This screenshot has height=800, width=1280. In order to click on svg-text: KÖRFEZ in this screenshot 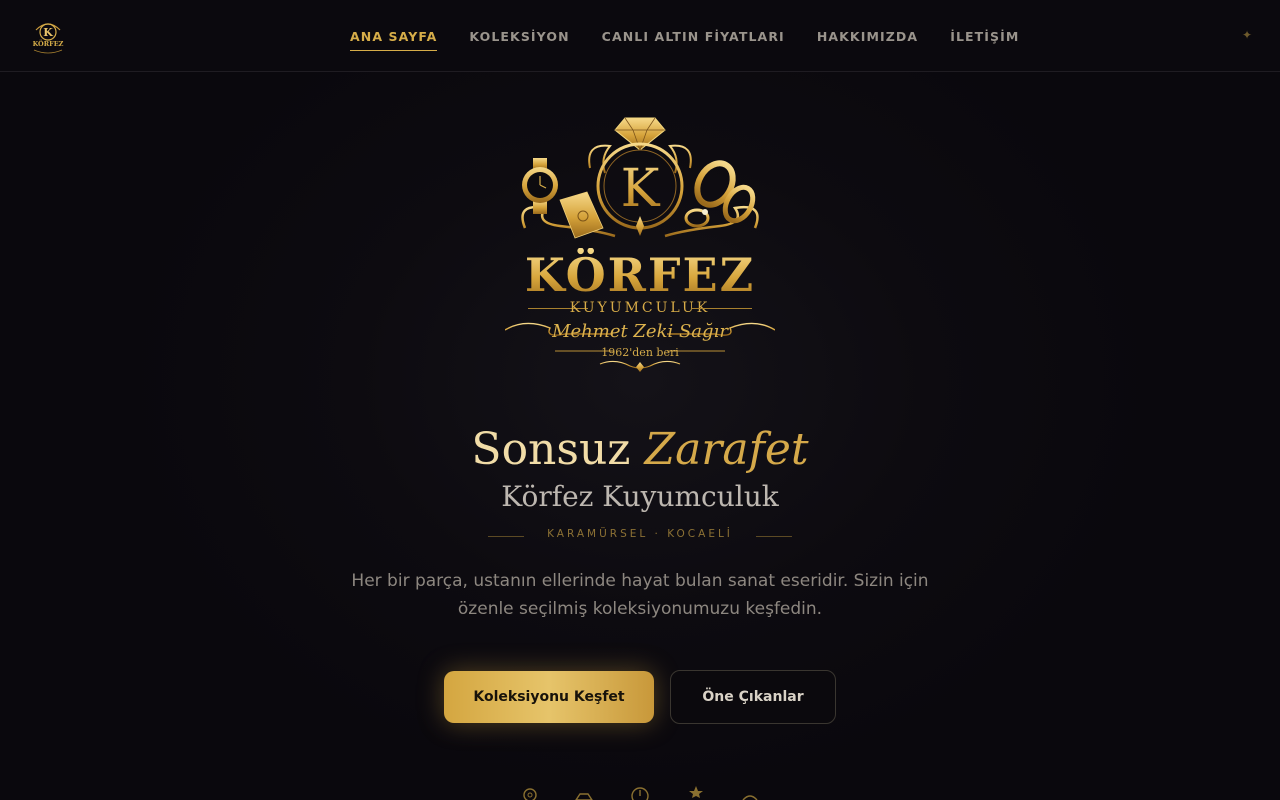, I will do `click(48, 43)`.